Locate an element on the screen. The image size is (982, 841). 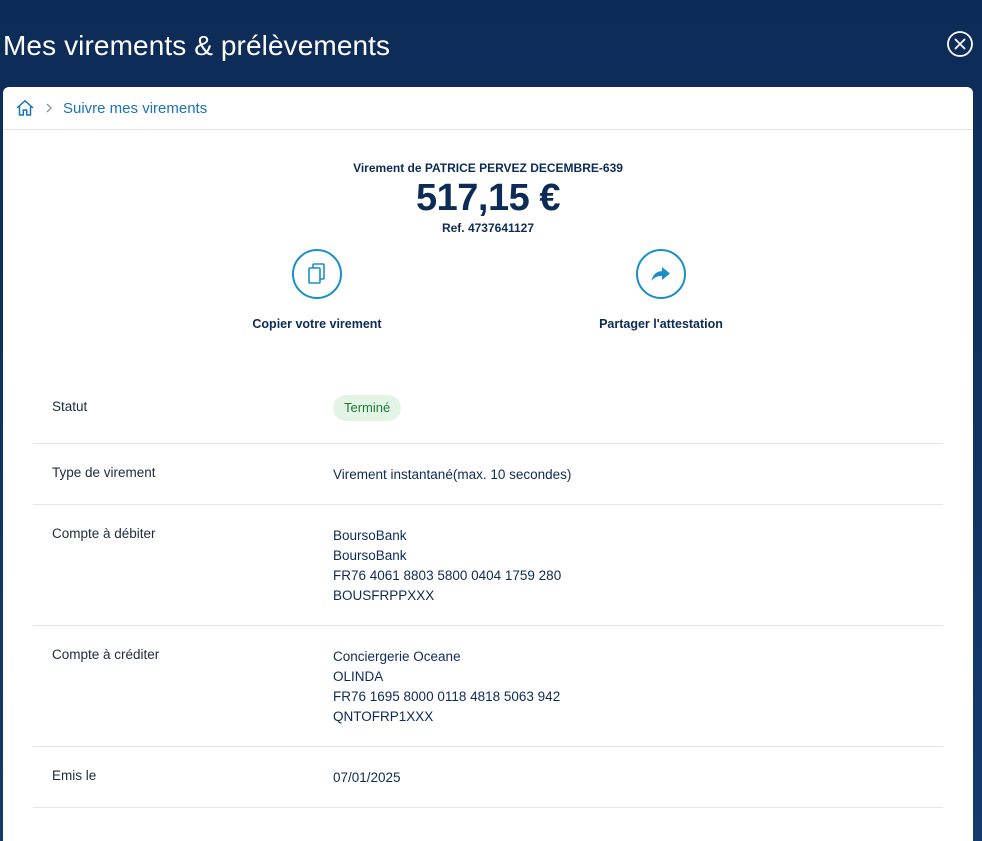
date-value: 07/01/2025 is located at coordinates (367, 777).